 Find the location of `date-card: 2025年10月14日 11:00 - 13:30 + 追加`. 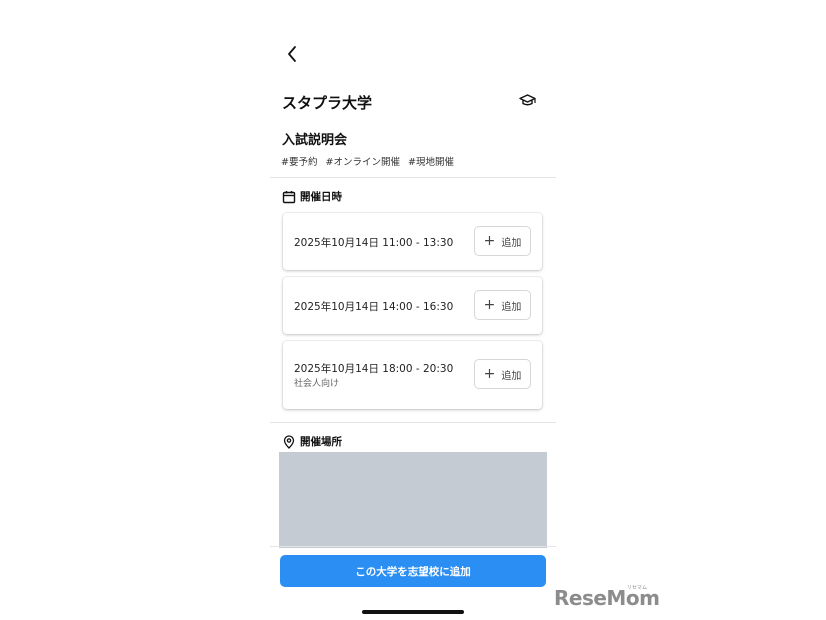

date-card: 2025年10月14日 11:00 - 13:30 + 追加 is located at coordinates (412, 241).